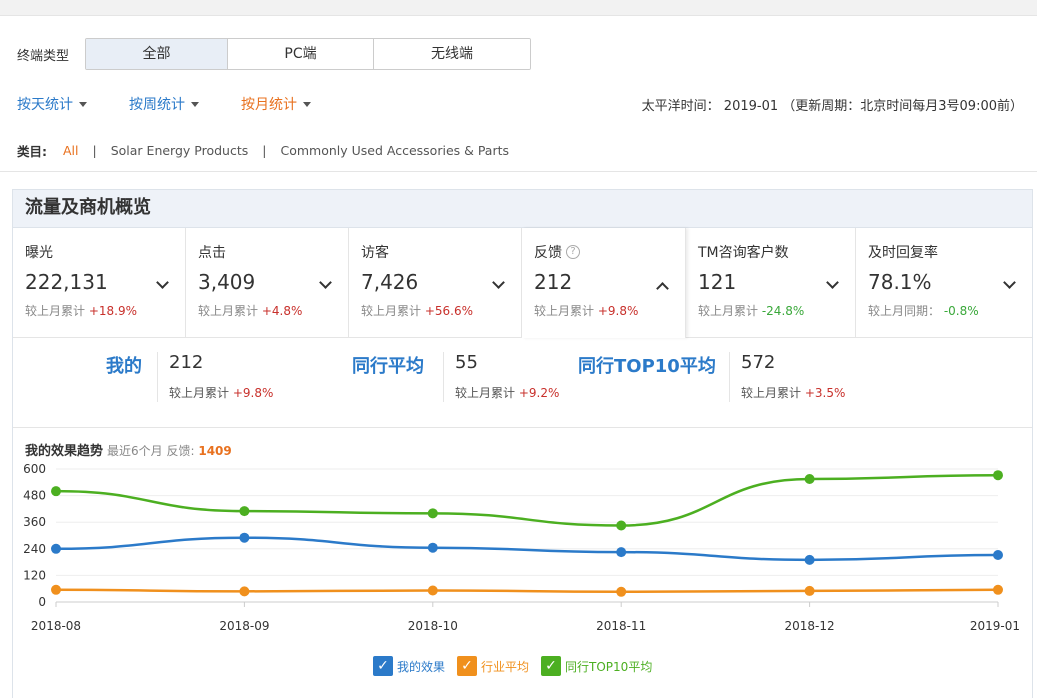 The height and width of the screenshot is (698, 1037). Describe the element at coordinates (518, 8) in the screenshot. I see `top-bar` at that location.